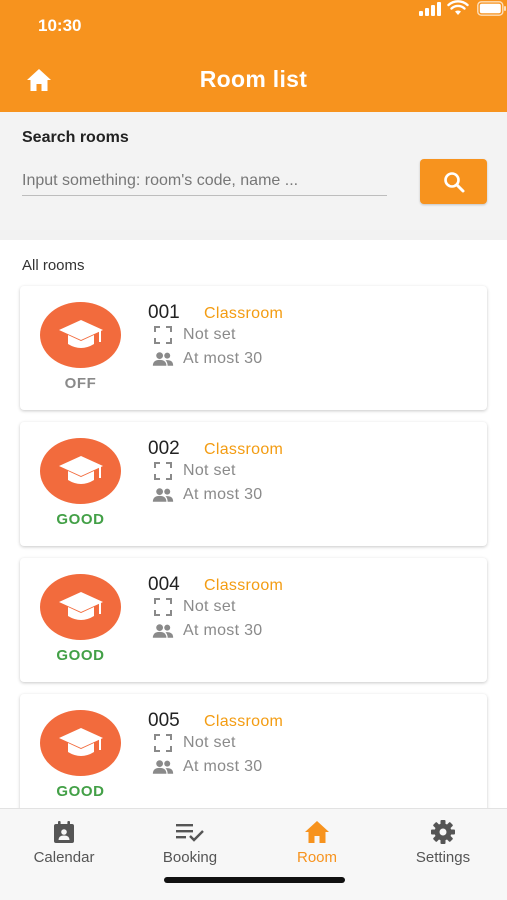  Describe the element at coordinates (253, 752) in the screenshot. I see `room-card: GOOD 005 Classroom Not set At most 30` at that location.